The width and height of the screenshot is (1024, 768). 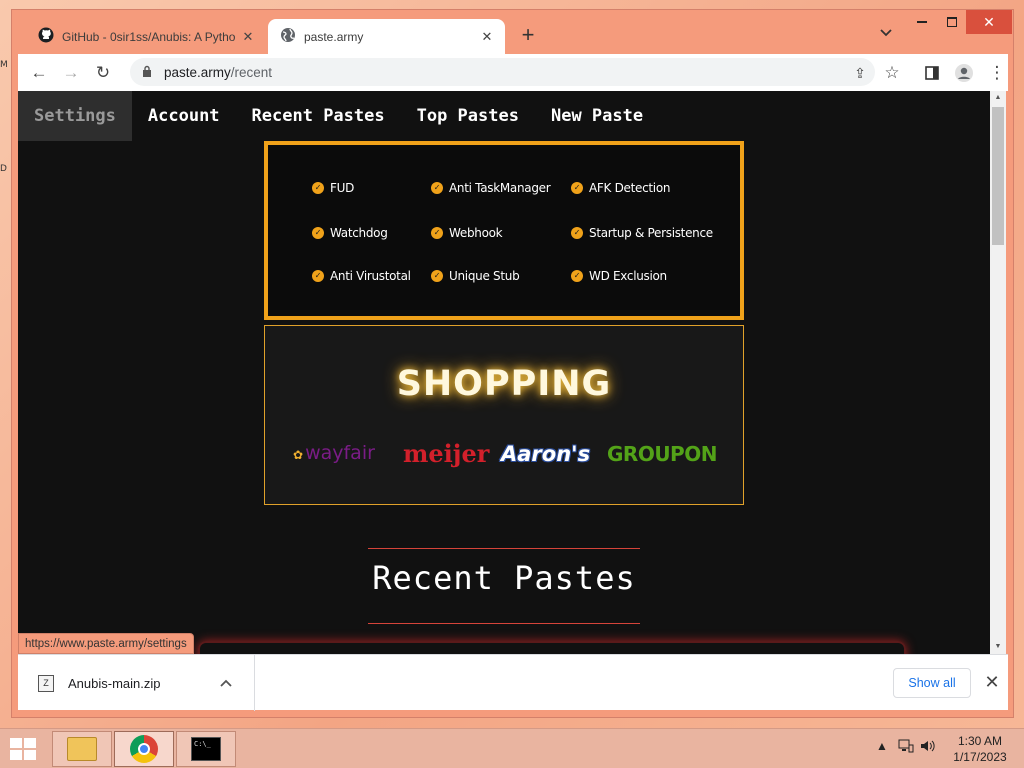 I want to click on star-icon: ☆, so click(x=892, y=73).